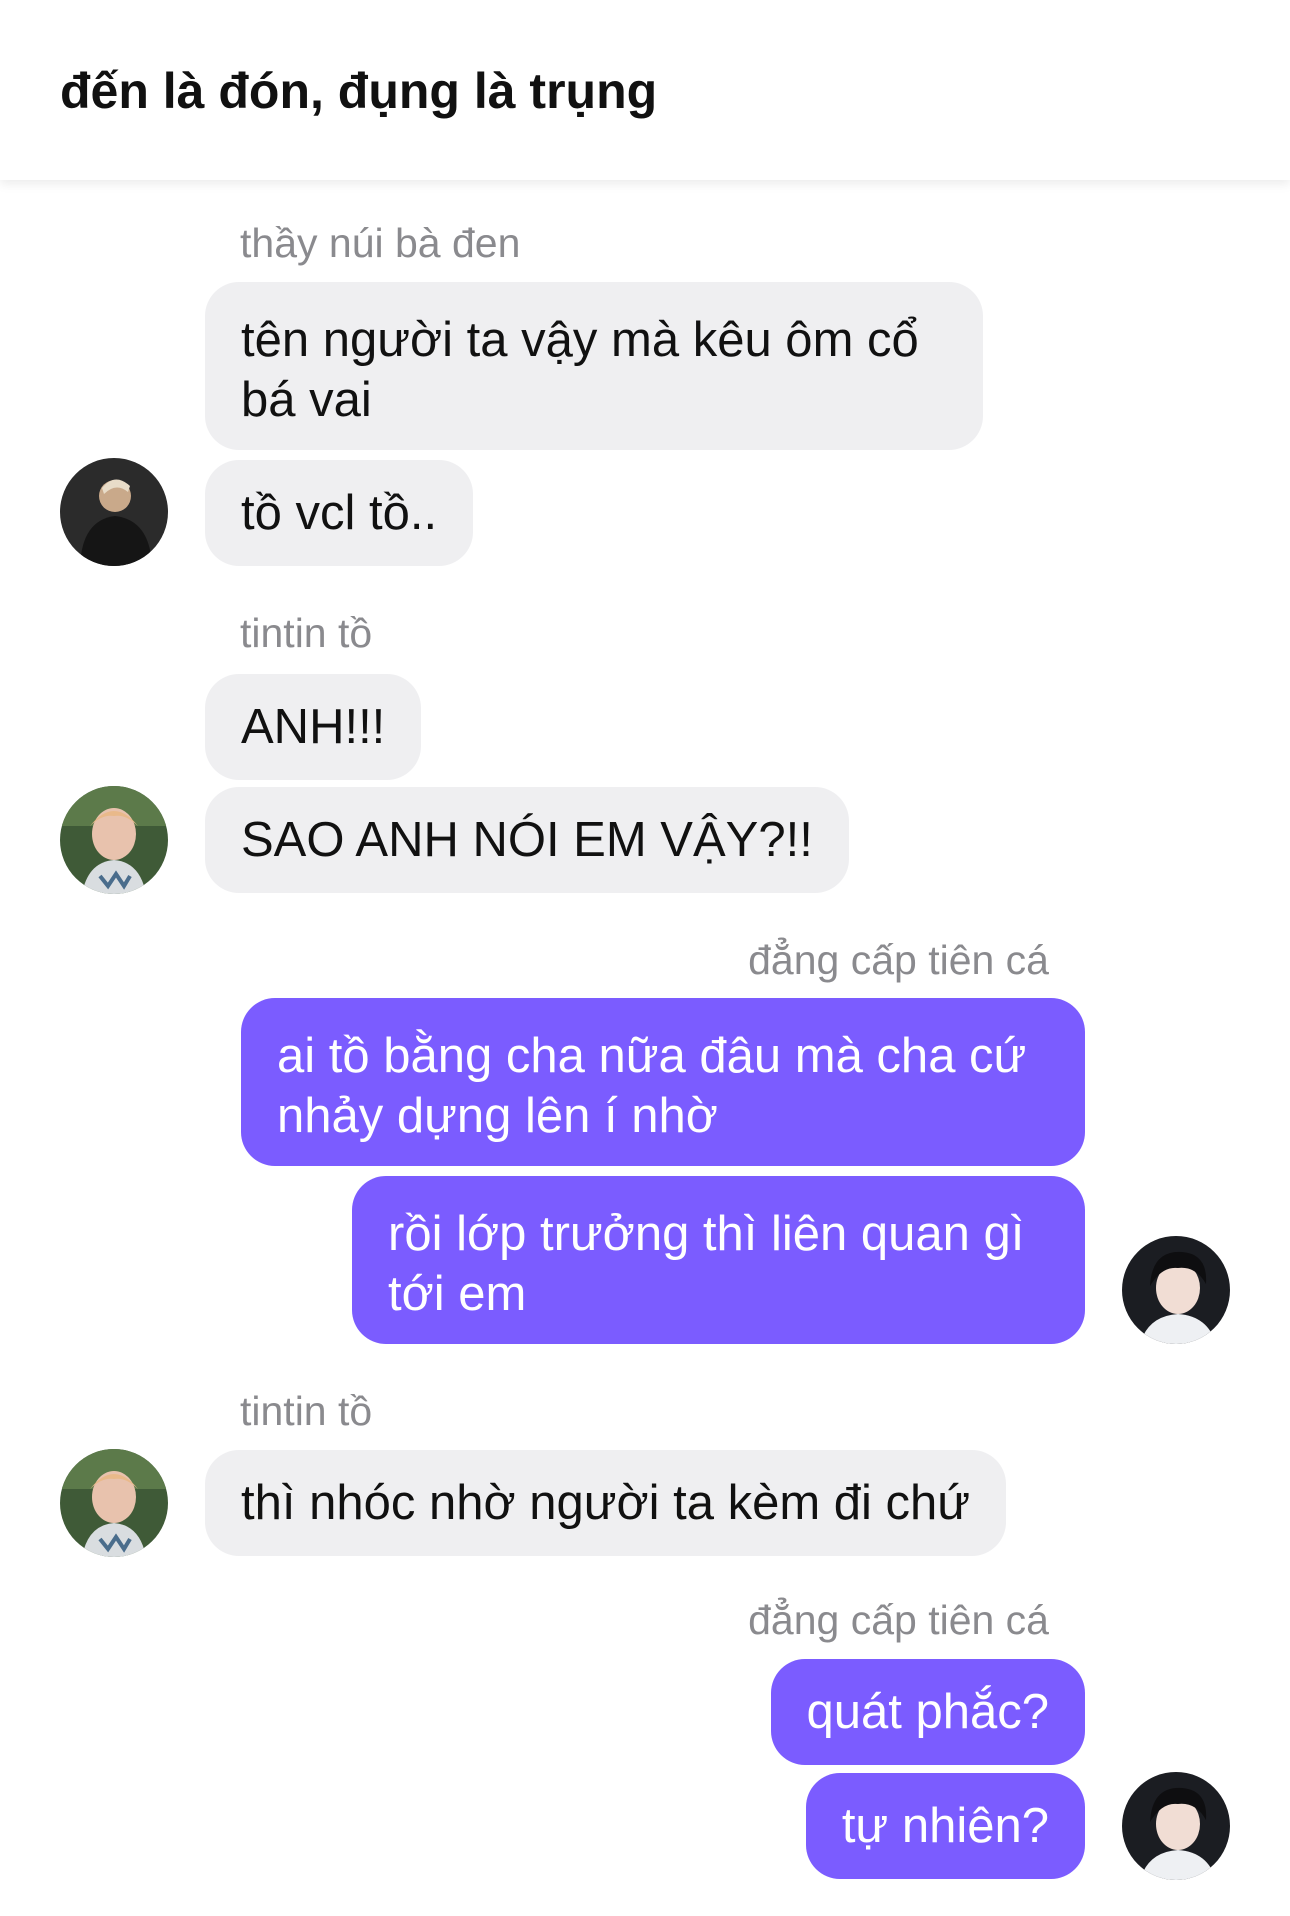 Image resolution: width=1290 pixels, height=1916 pixels. I want to click on message-bubble: thì nhóc nhờ người ta kèm đi chứ, so click(606, 1503).